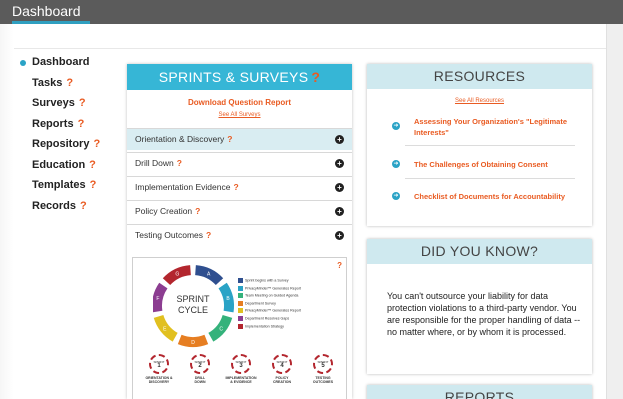  I want to click on legend-text: Department Resolves Gaps, so click(267, 318).